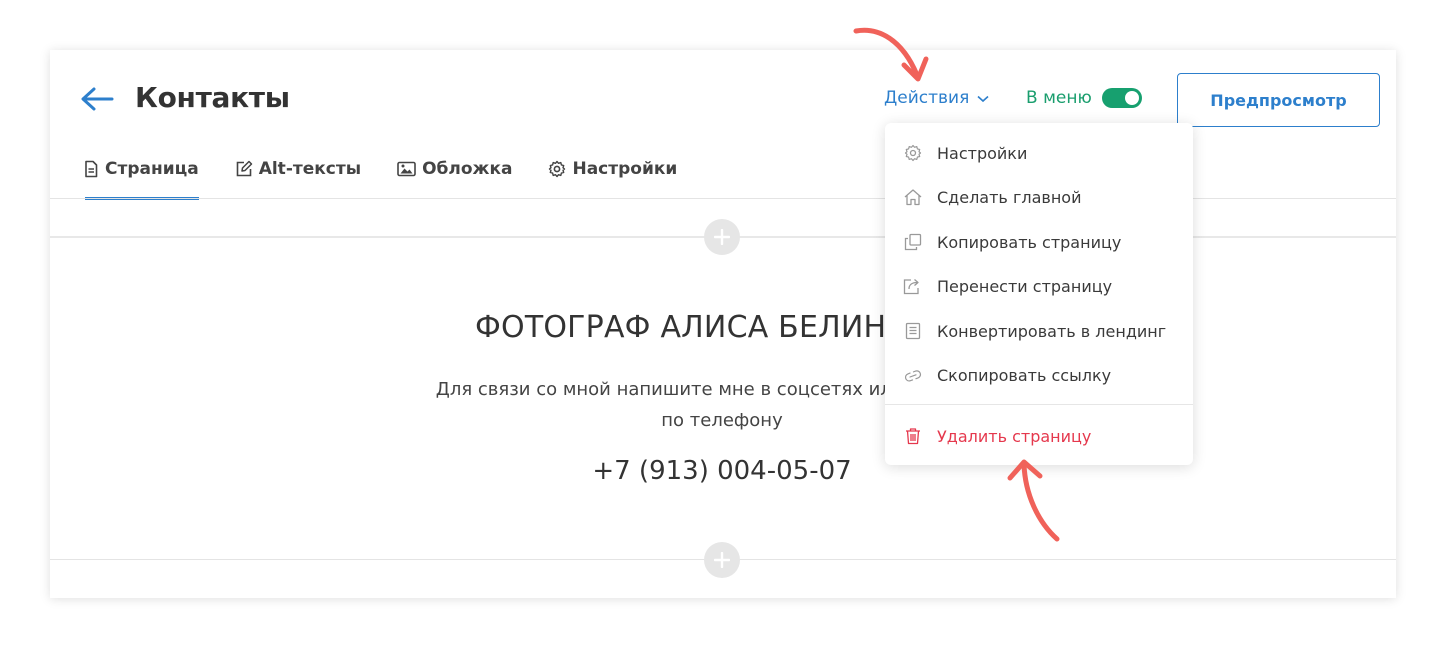  What do you see at coordinates (1014, 436) in the screenshot?
I see `menu-item-label: Удалить страницу` at bounding box center [1014, 436].